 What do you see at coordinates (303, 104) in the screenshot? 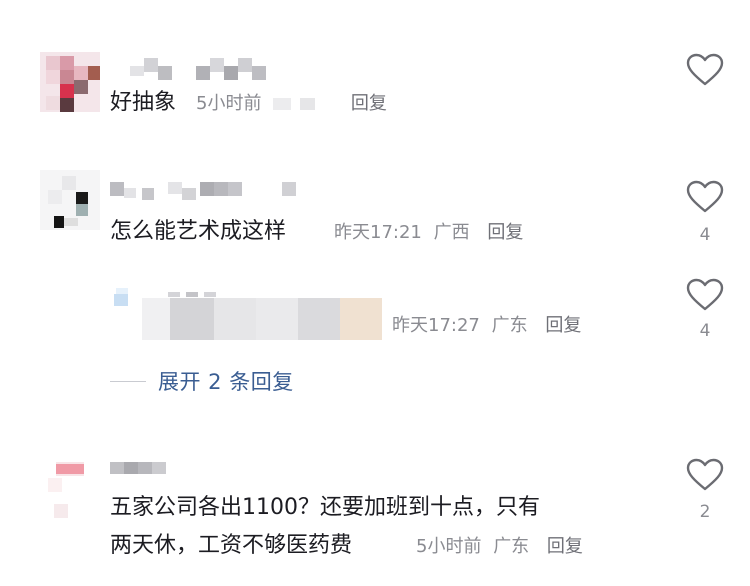
I see `comment-location` at bounding box center [303, 104].